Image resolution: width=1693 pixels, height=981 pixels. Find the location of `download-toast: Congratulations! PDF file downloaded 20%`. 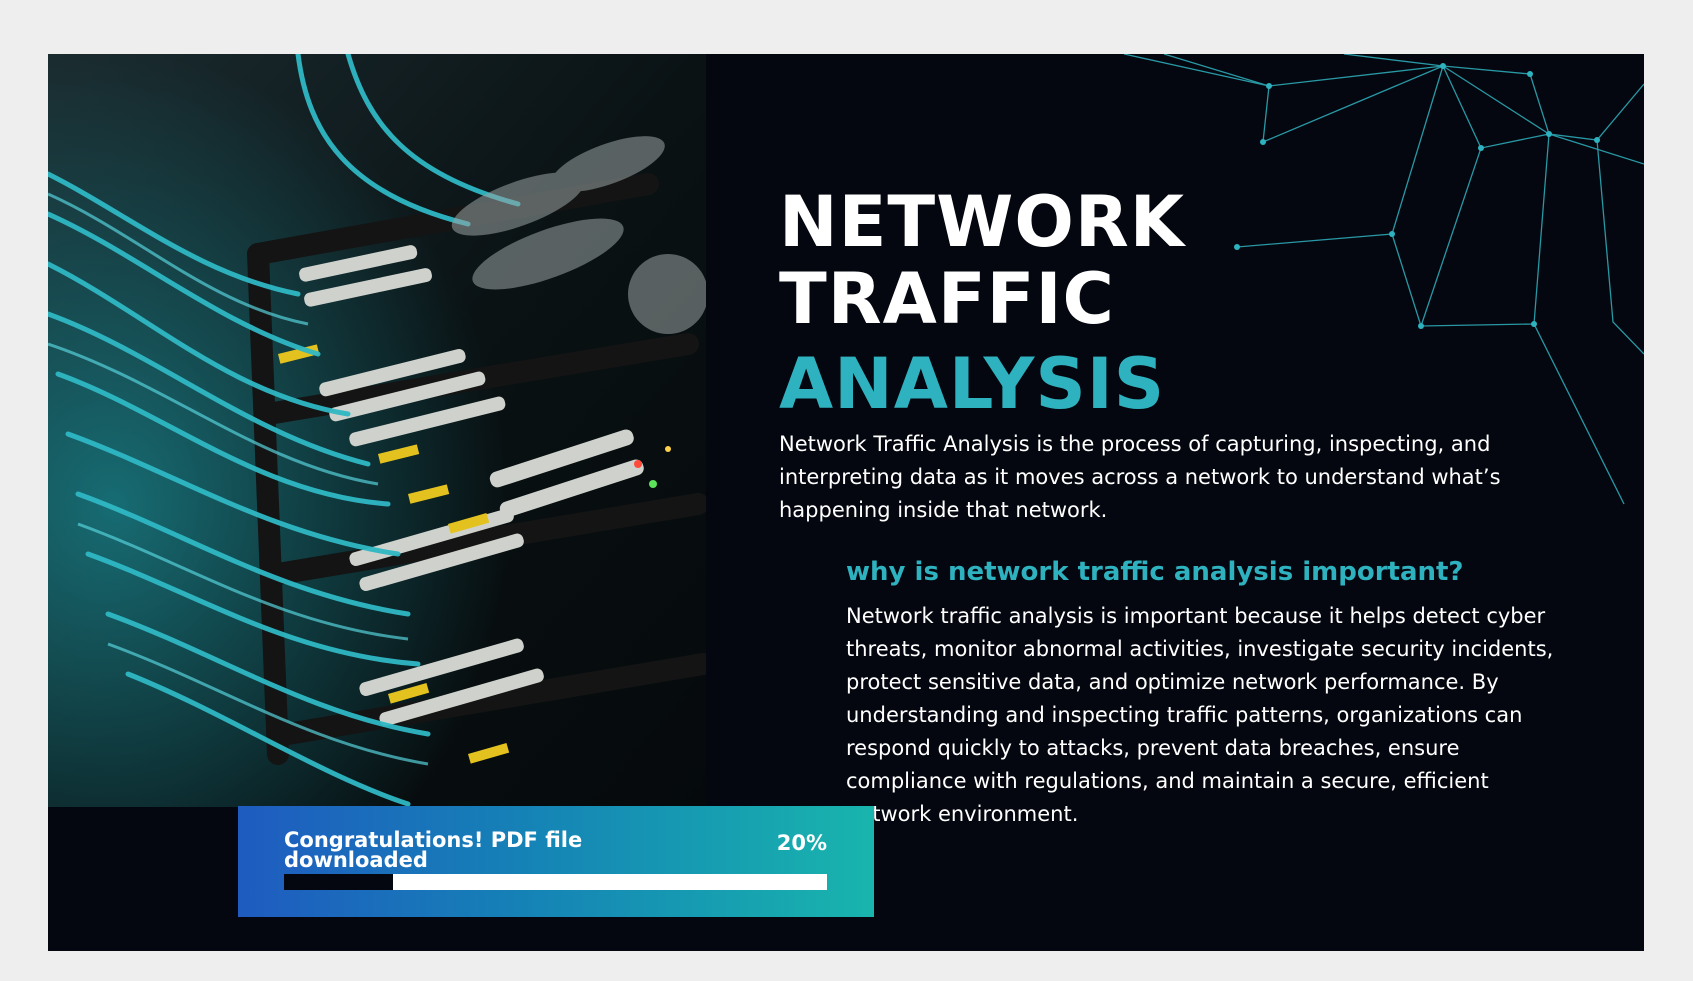

download-toast: Congratulations! PDF file downloaded 20% is located at coordinates (556, 861).